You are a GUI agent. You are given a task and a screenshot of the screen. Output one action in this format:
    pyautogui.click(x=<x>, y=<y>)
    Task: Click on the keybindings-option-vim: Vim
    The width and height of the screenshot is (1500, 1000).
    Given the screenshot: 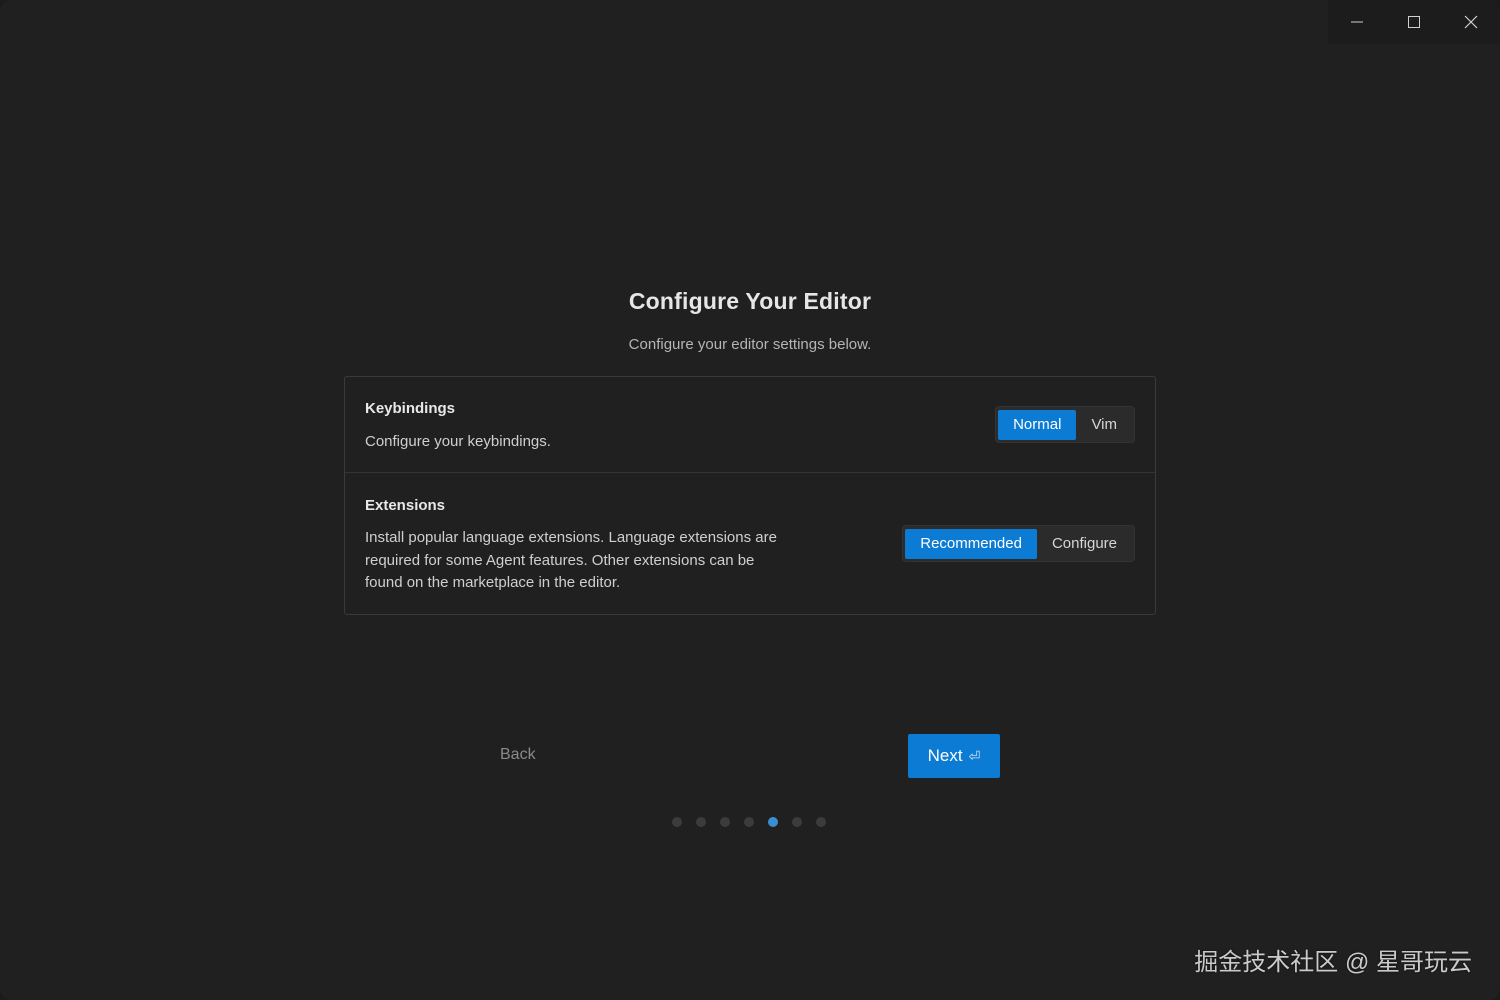 What is the action you would take?
    pyautogui.click(x=1104, y=425)
    